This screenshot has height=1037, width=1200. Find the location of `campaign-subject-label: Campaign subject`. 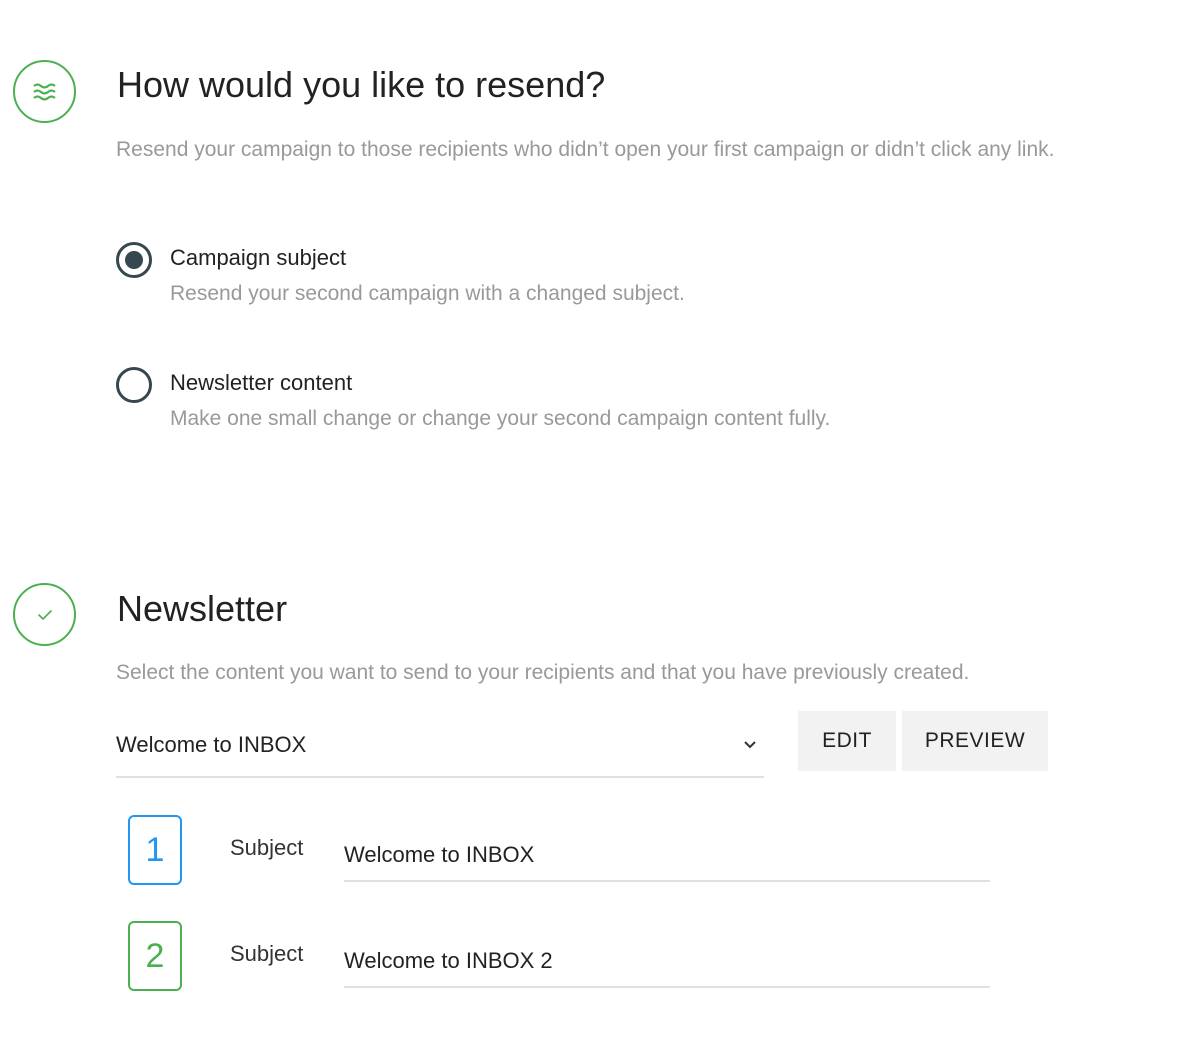

campaign-subject-label: Campaign subject is located at coordinates (258, 258).